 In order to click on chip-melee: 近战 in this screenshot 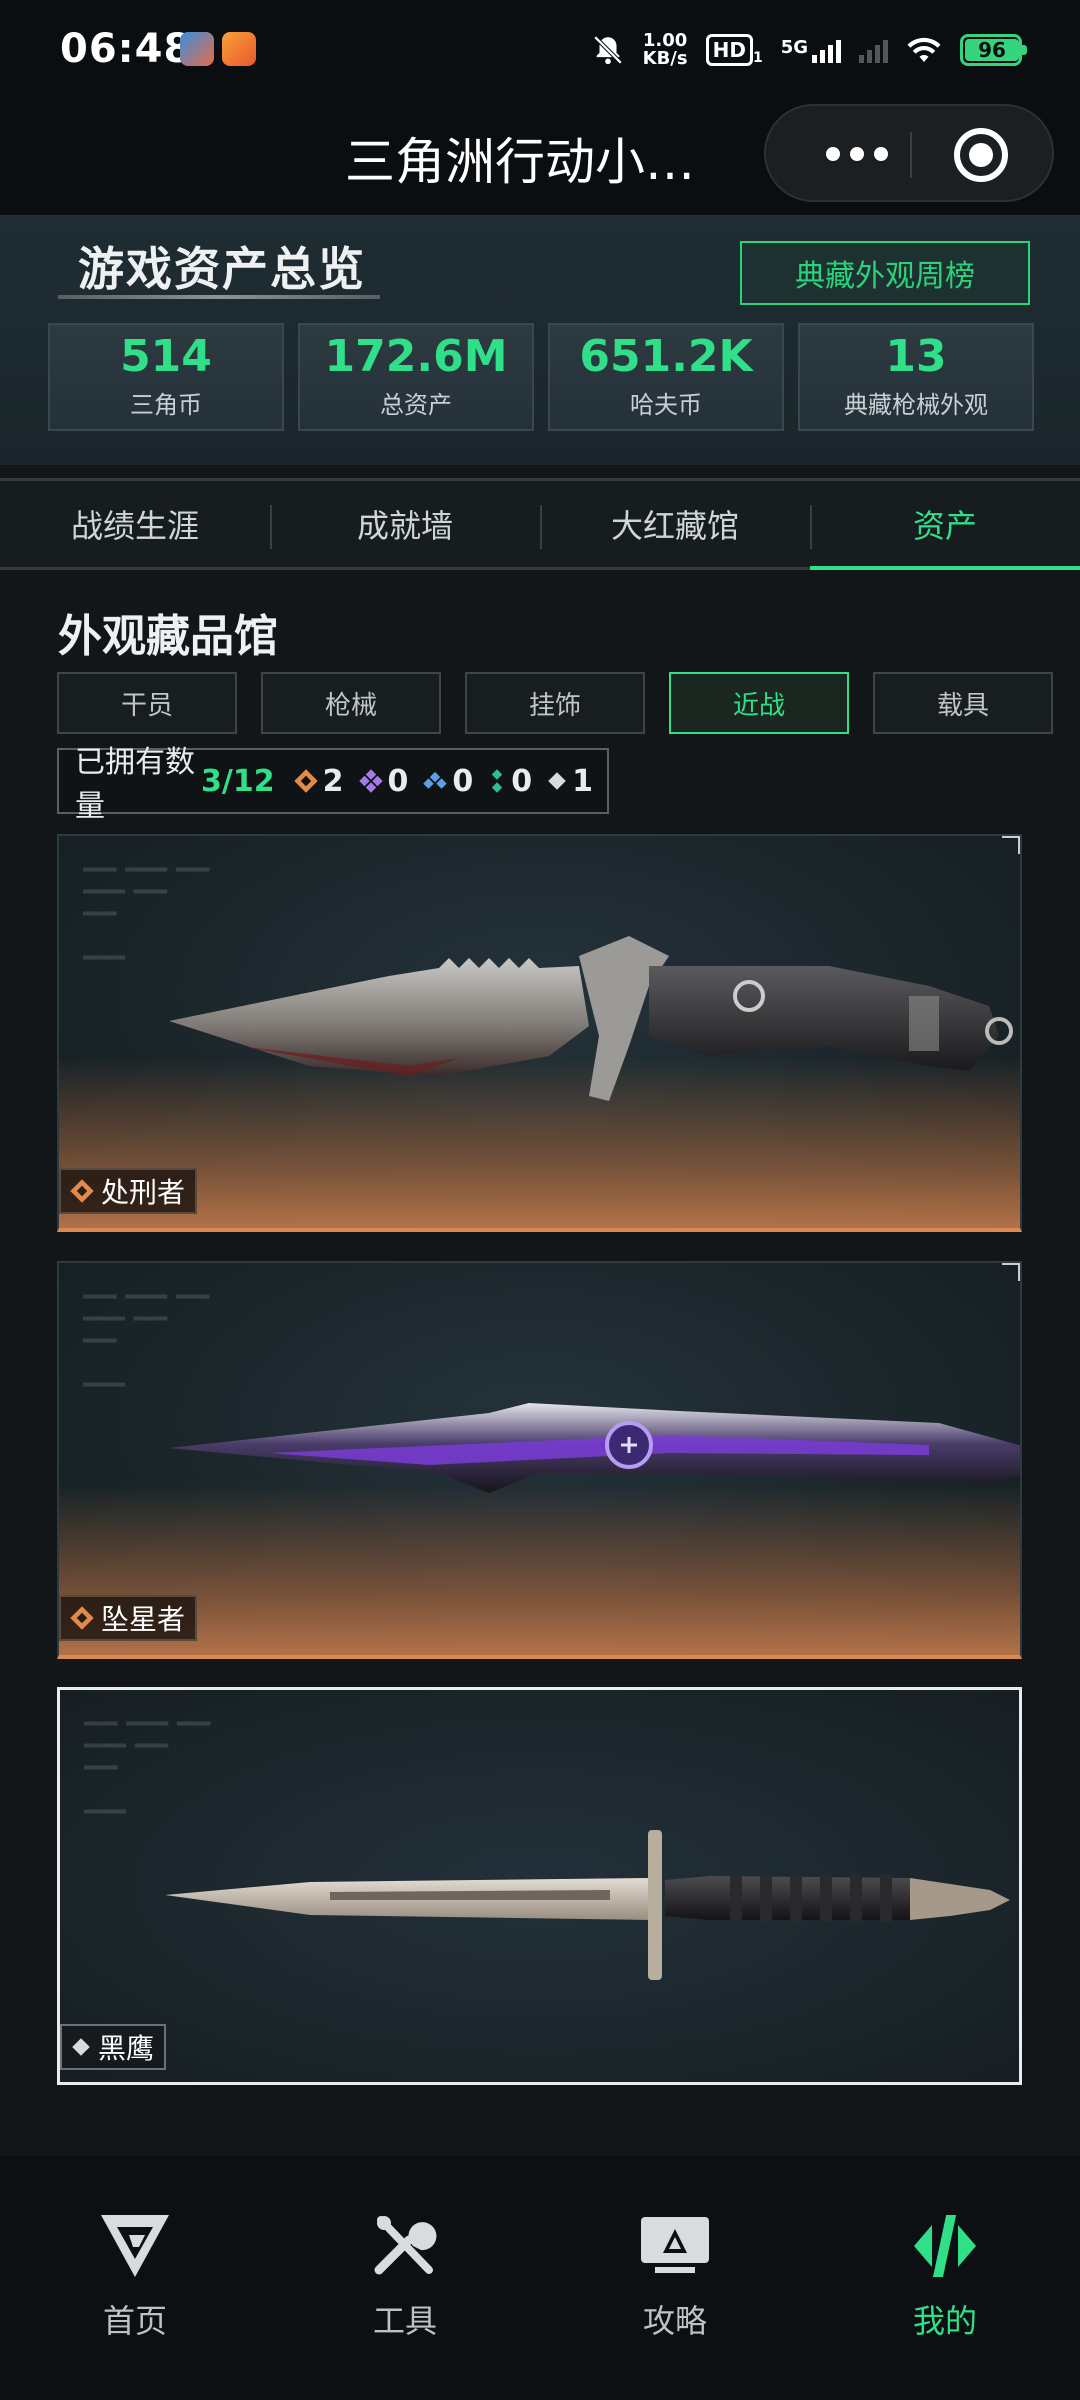, I will do `click(759, 703)`.